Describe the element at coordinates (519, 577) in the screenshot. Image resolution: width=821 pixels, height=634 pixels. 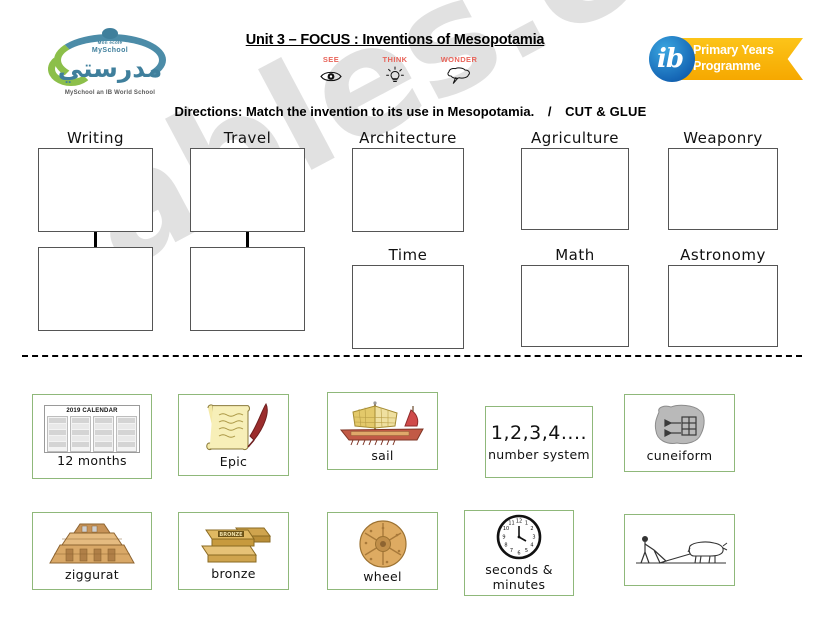
I see `card-label-seconds-minutes: seconds & minutes` at that location.